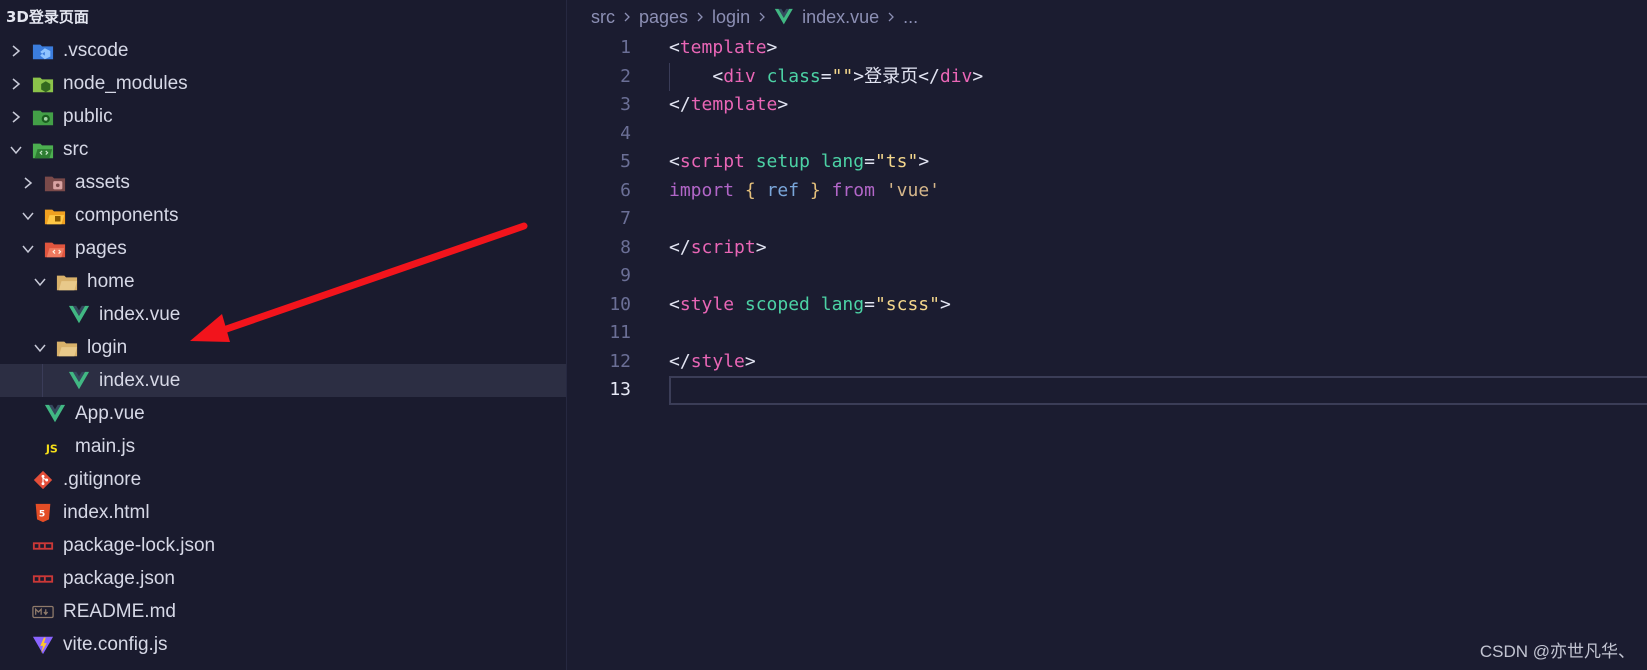 This screenshot has height=670, width=1647. I want to click on code-token: "ts", so click(896, 161).